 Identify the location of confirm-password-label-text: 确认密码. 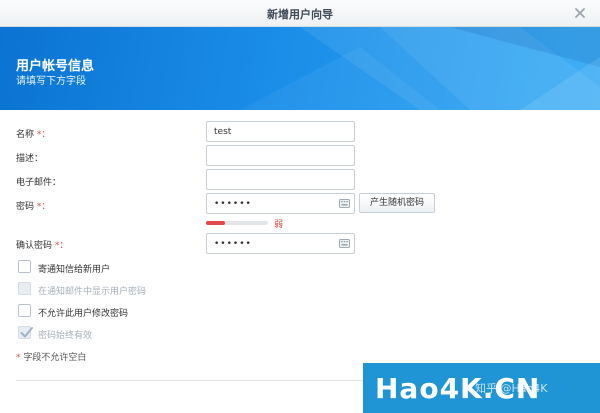
(34, 246).